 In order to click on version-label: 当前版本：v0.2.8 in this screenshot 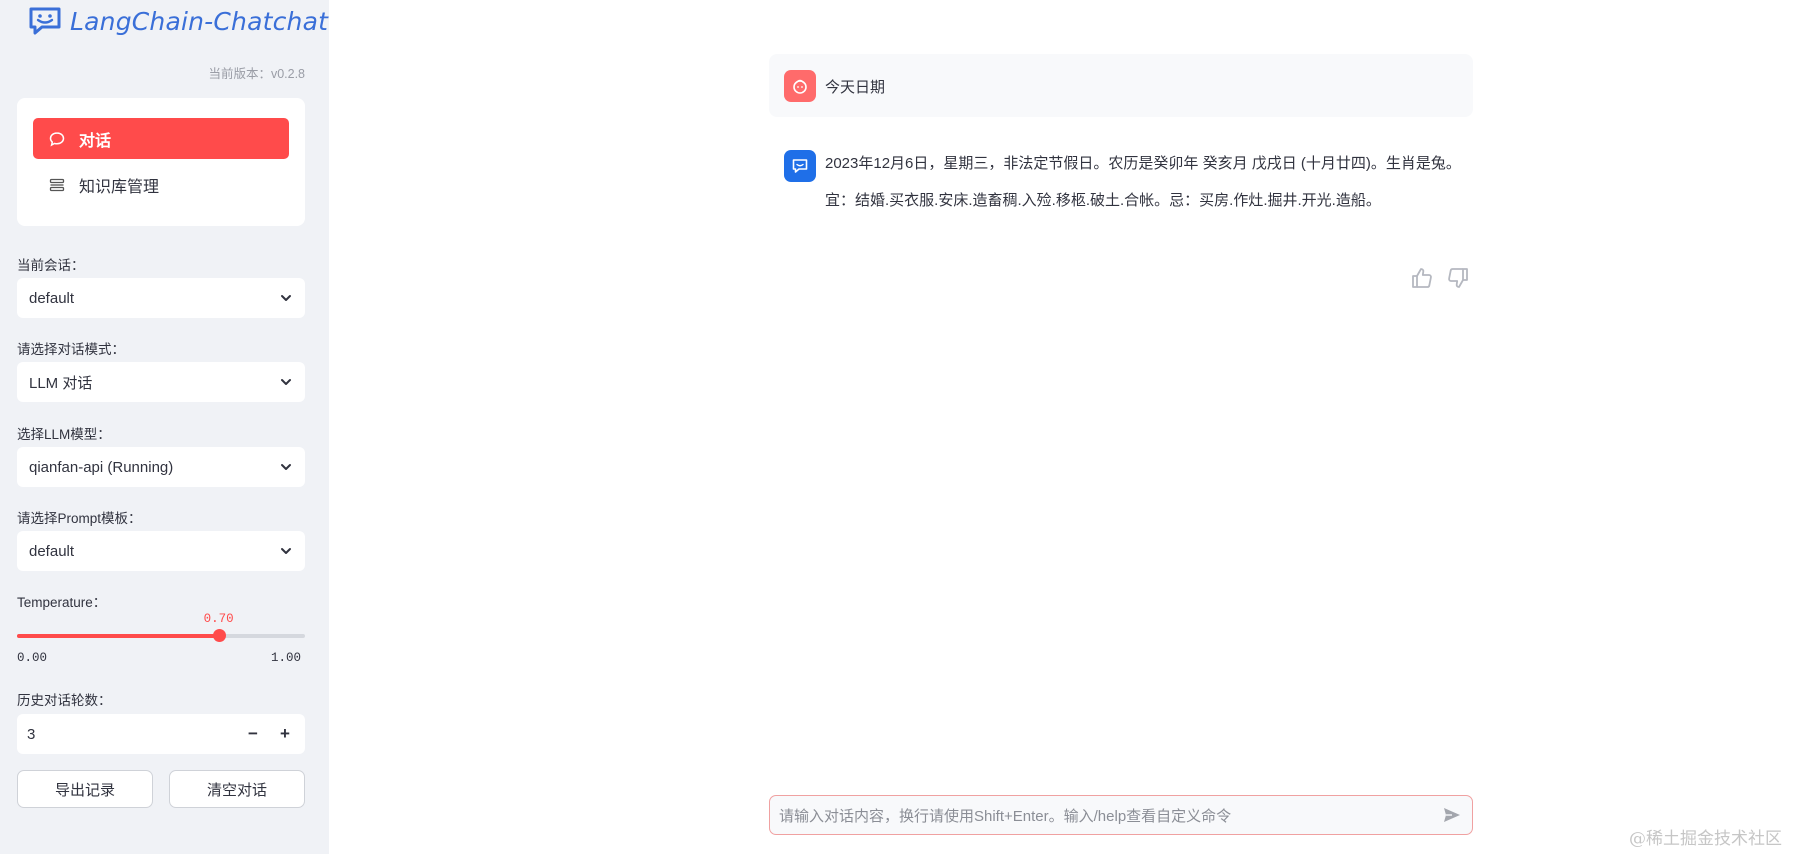, I will do `click(256, 74)`.